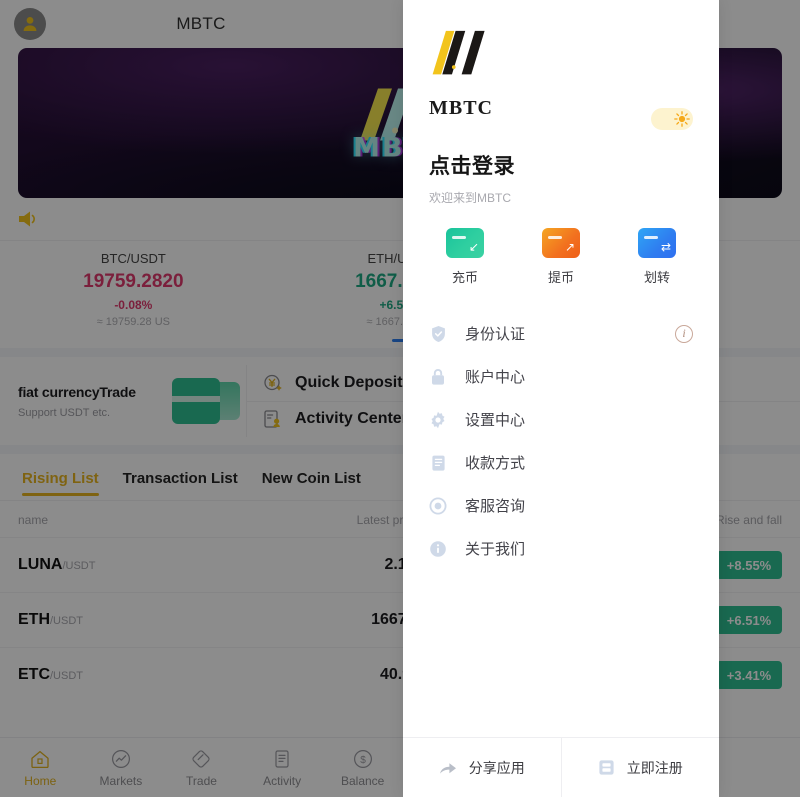  Describe the element at coordinates (561, 243) in the screenshot. I see `withdraw-card-icon: ↗` at that location.